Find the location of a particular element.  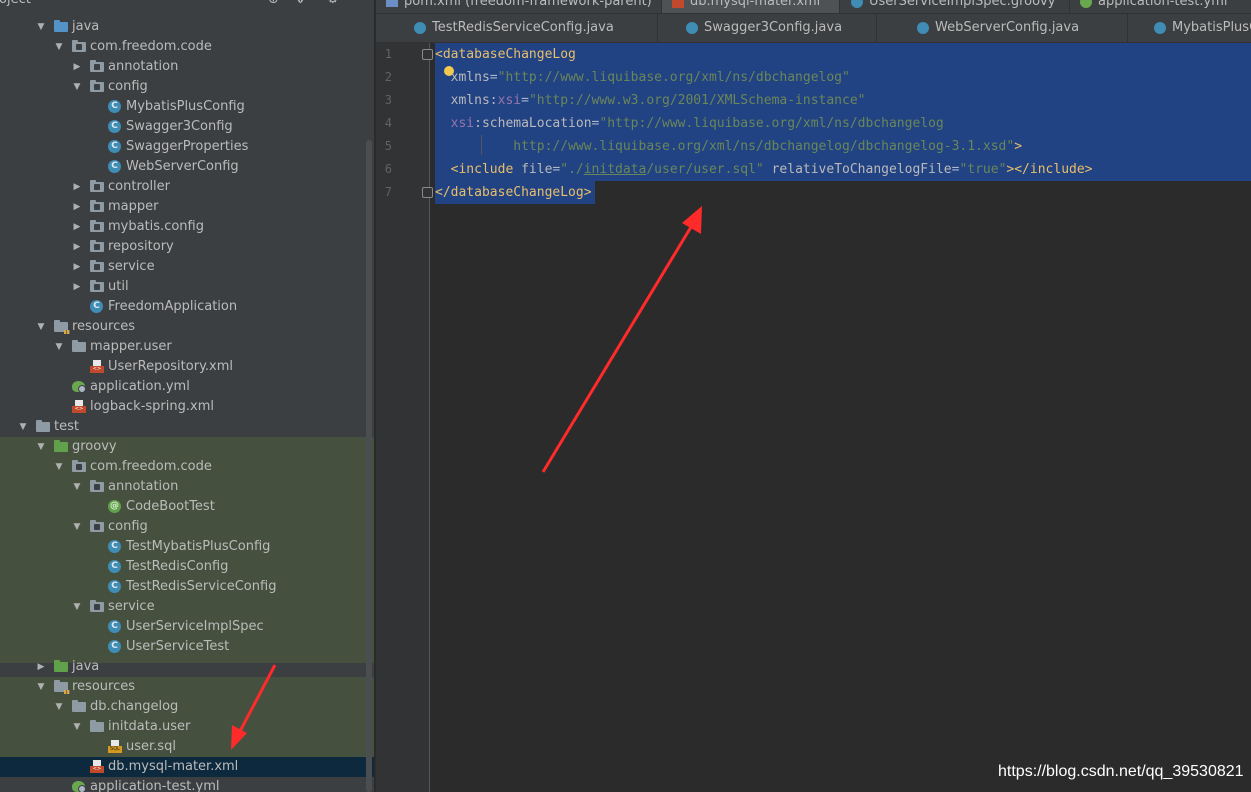

tree-item: ▶ mapper is located at coordinates (187, 207).